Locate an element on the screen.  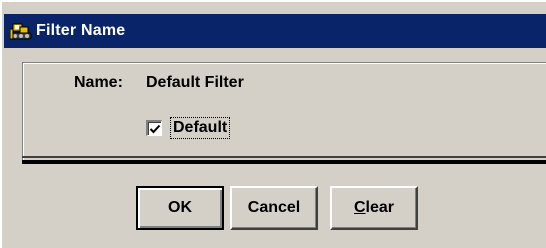
group-panel-shadow-inner is located at coordinates (284, 157).